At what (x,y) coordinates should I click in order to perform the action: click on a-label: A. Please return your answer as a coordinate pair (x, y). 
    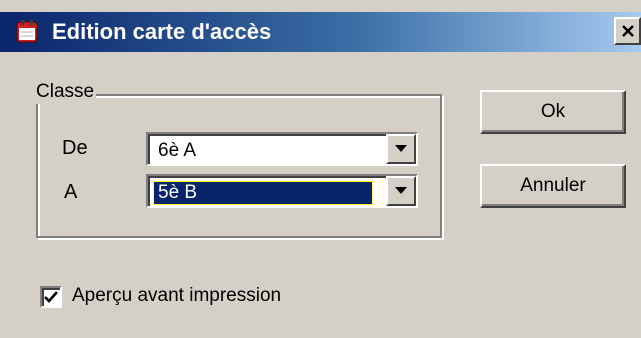
    Looking at the image, I should click on (71, 192).